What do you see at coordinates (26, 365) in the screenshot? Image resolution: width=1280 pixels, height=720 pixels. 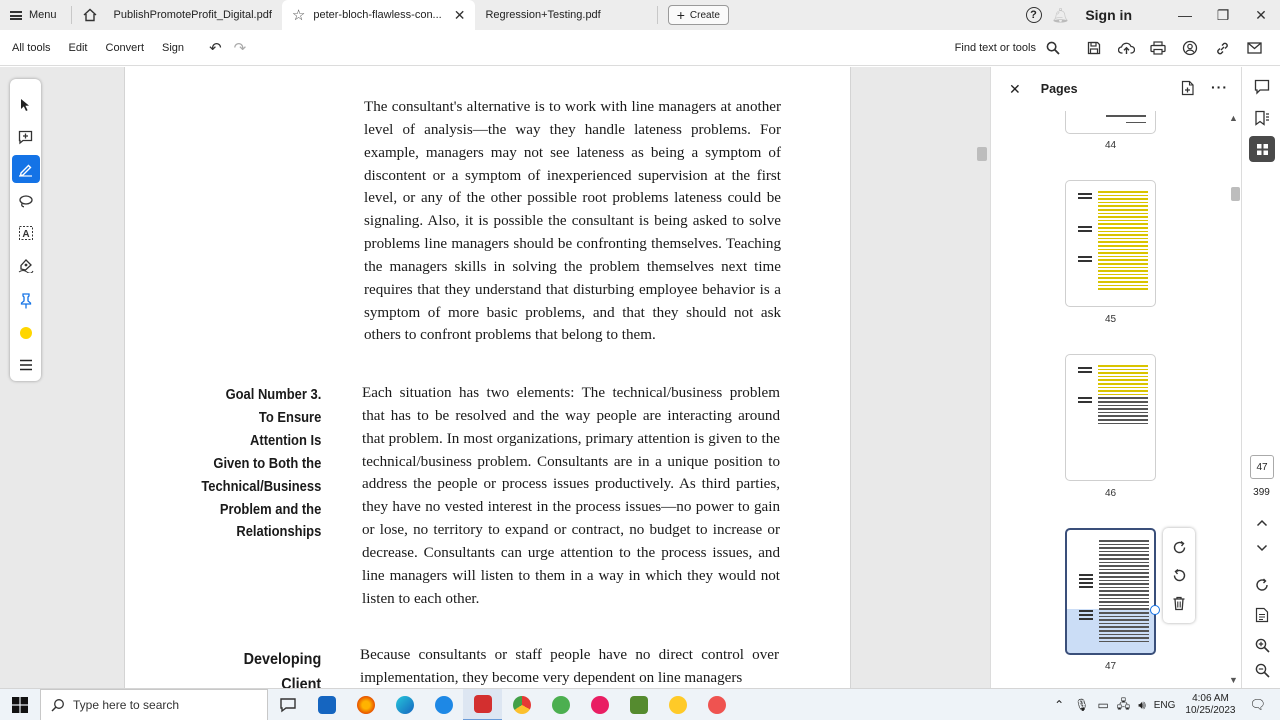 I see `more-tools-icon` at bounding box center [26, 365].